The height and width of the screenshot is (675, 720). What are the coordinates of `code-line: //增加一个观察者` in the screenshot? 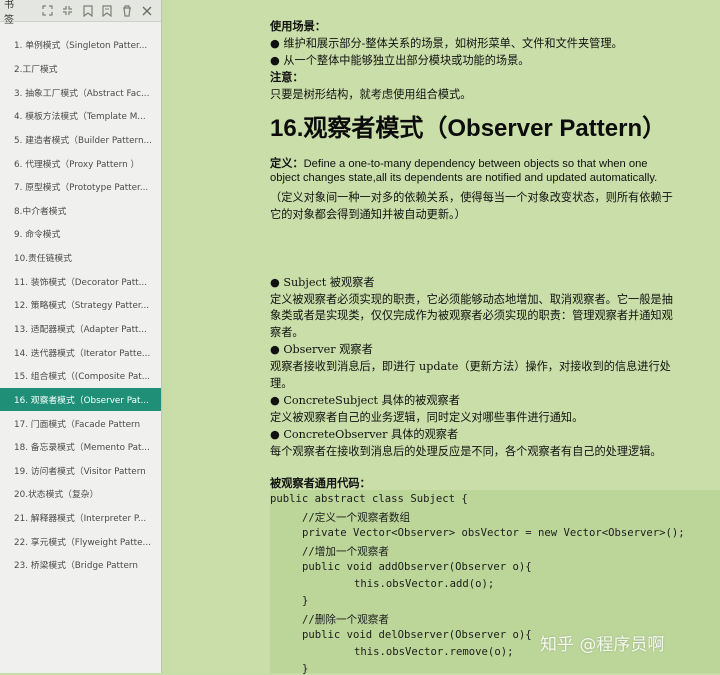 It's located at (345, 552).